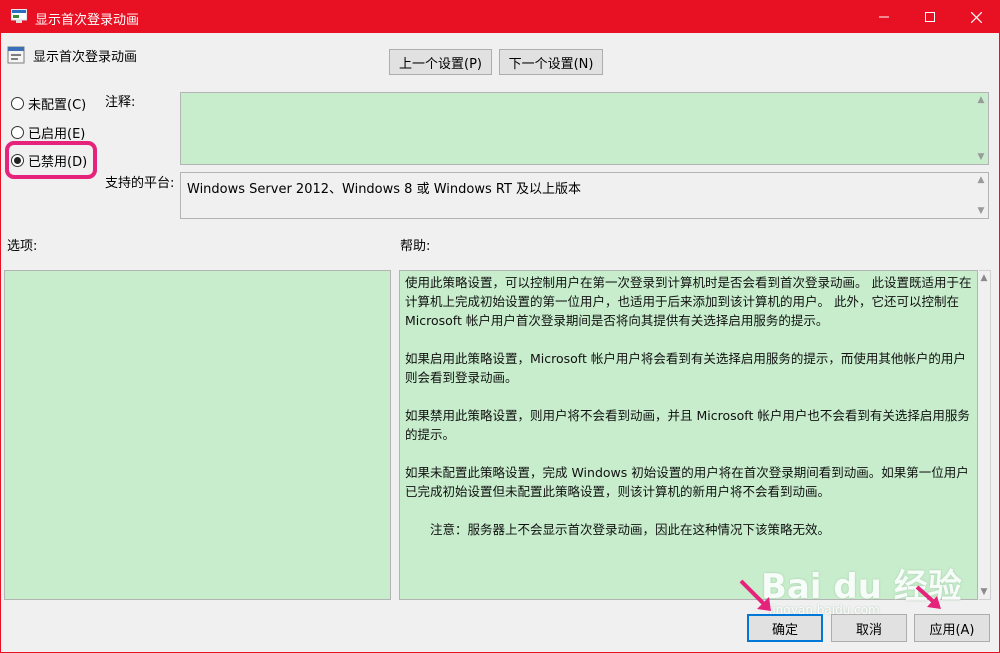 Image resolution: width=1000 pixels, height=653 pixels. Describe the element at coordinates (985, 435) in the screenshot. I see `help-scrollbar: ▲ ▼` at that location.